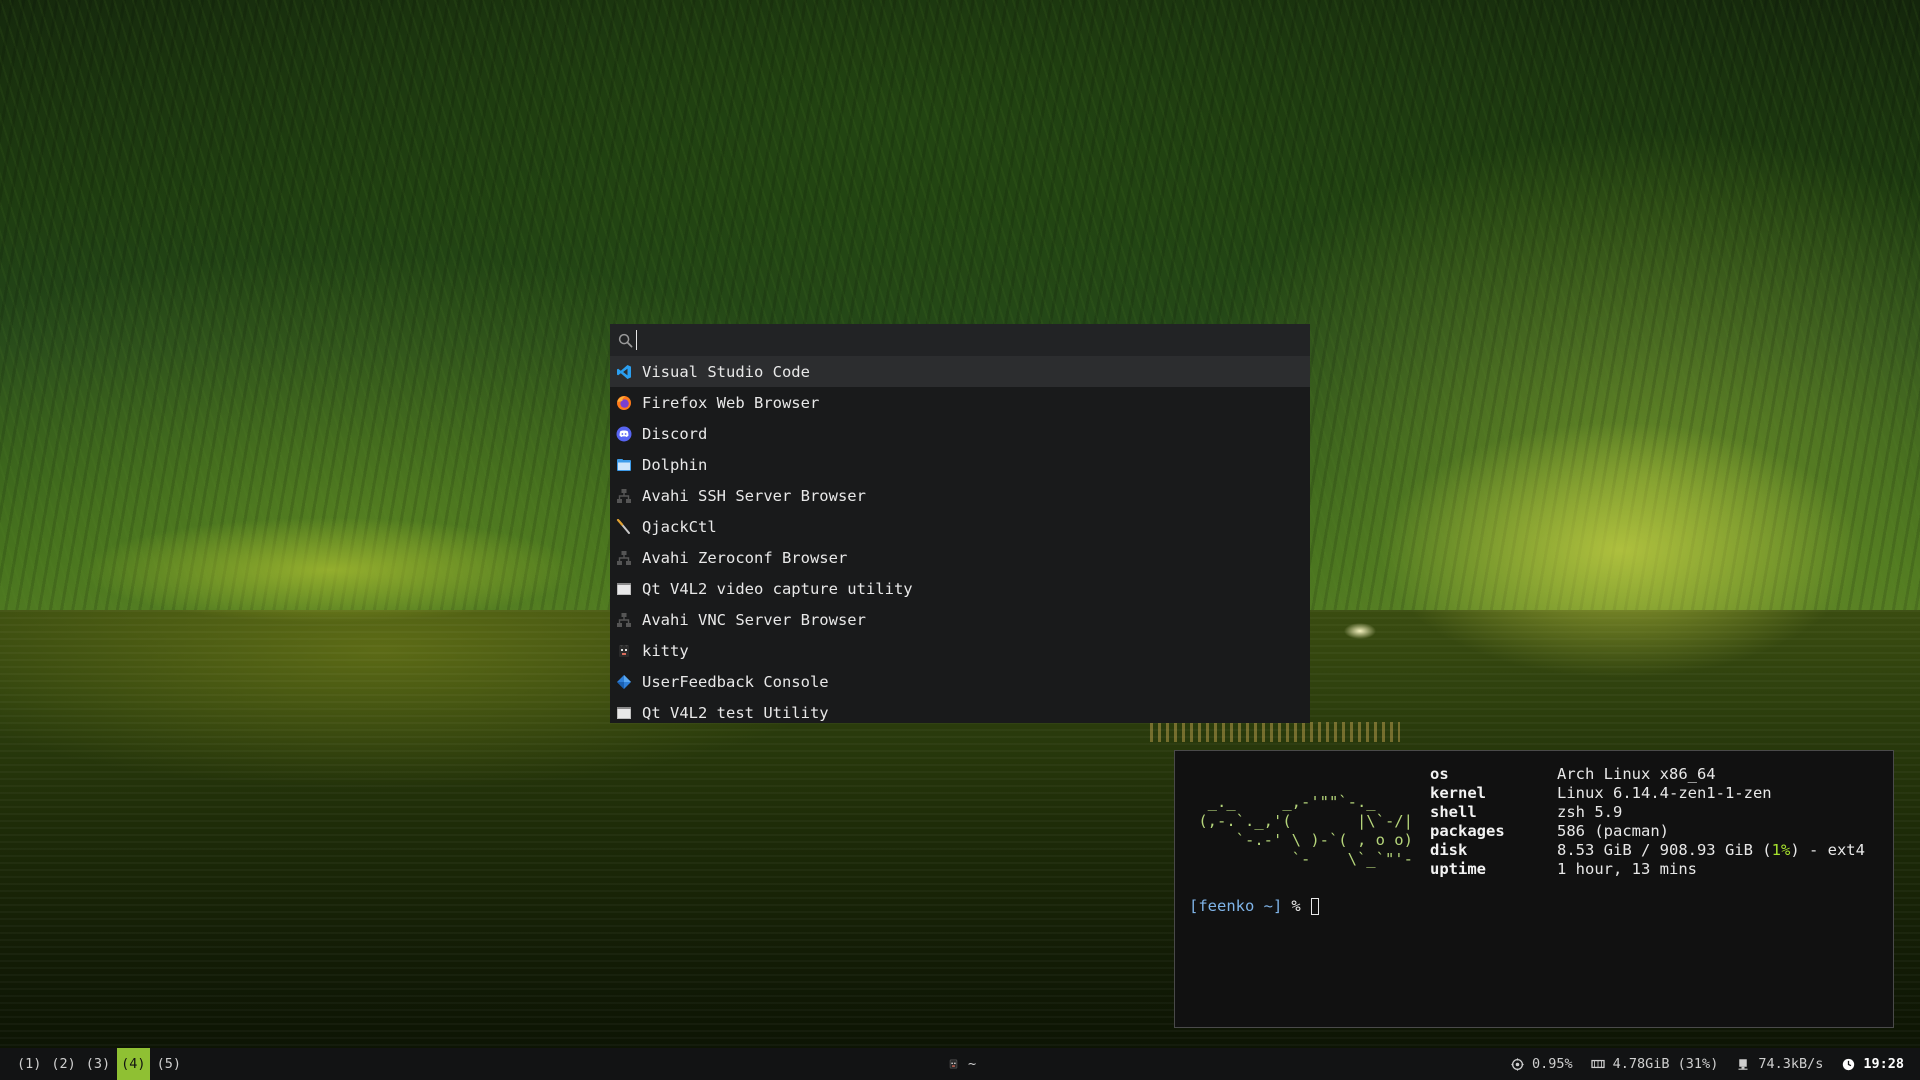  Describe the element at coordinates (726, 371) in the screenshot. I see `launcher-item-label: Visual Studio Code` at that location.